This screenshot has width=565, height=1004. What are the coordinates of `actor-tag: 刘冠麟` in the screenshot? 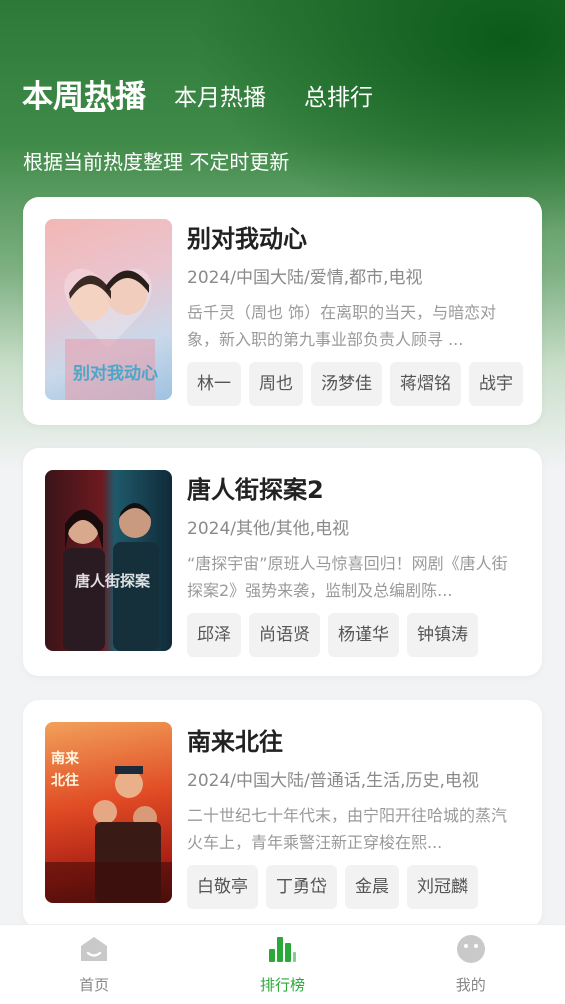 It's located at (442, 887).